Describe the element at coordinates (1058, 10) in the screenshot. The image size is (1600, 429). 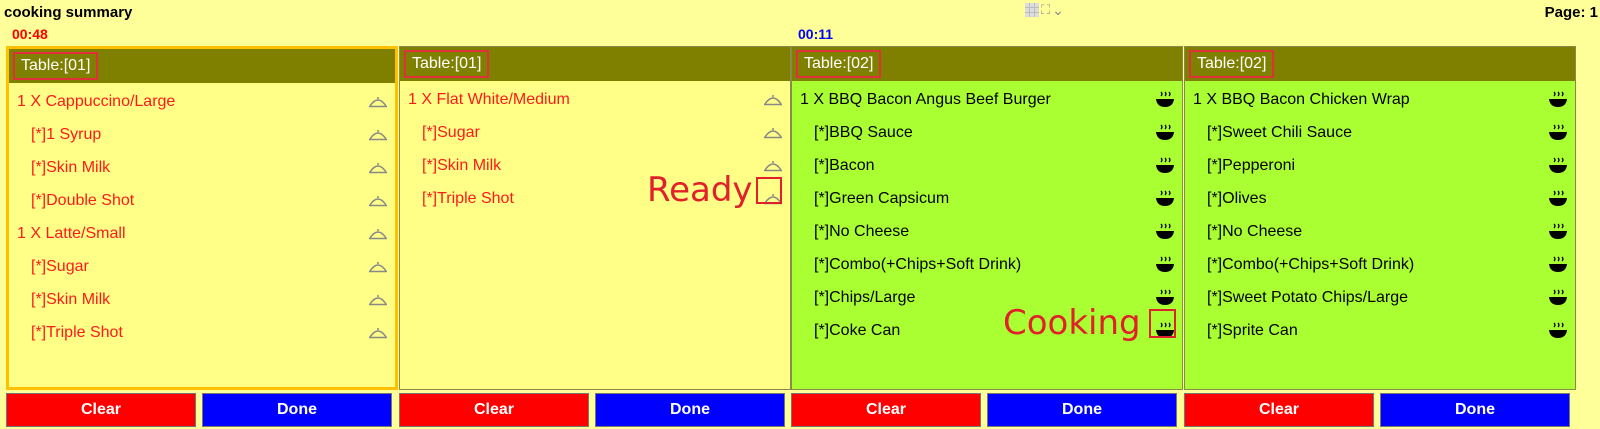
I see `chevron-down-icon: ⌄` at that location.